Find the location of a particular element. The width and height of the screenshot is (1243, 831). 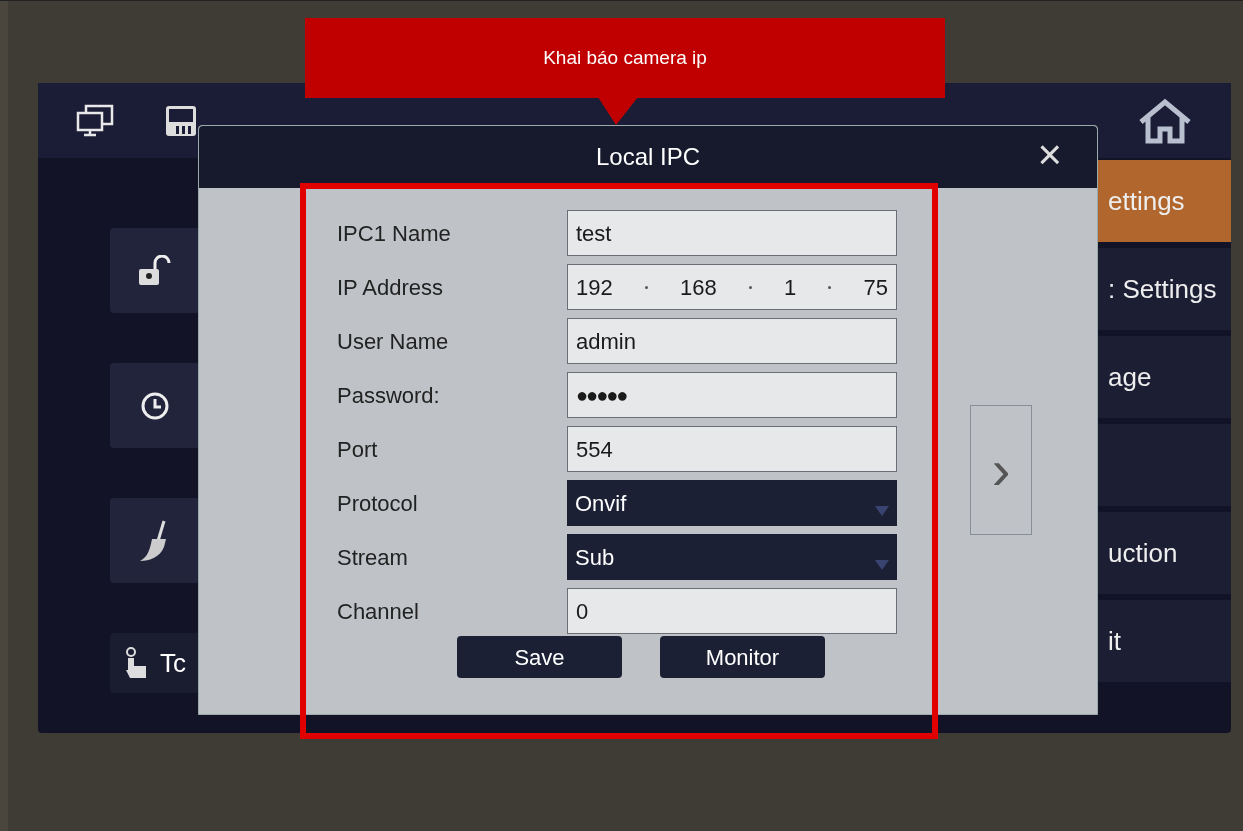

ip-address-field: 192 168 1 75 is located at coordinates (732, 287).